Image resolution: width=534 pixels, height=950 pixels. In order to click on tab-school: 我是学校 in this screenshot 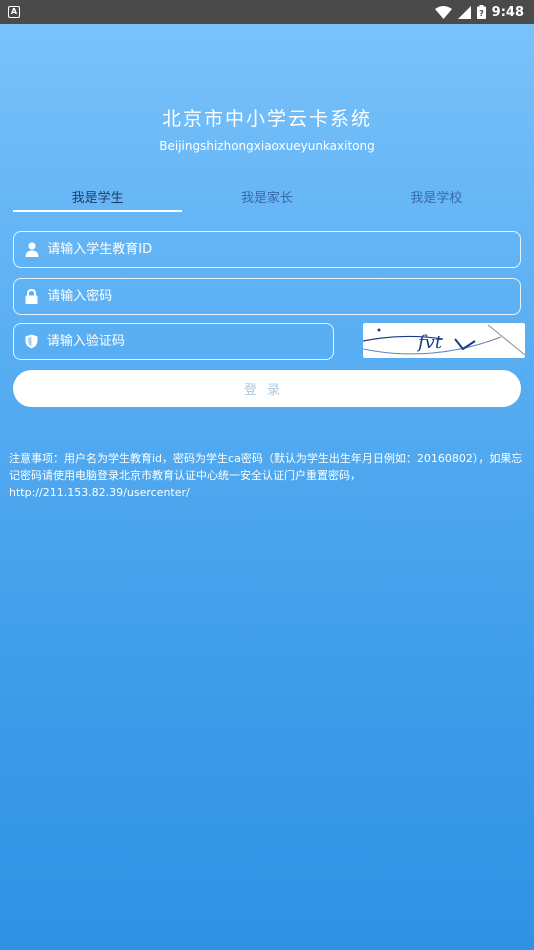, I will do `click(436, 196)`.